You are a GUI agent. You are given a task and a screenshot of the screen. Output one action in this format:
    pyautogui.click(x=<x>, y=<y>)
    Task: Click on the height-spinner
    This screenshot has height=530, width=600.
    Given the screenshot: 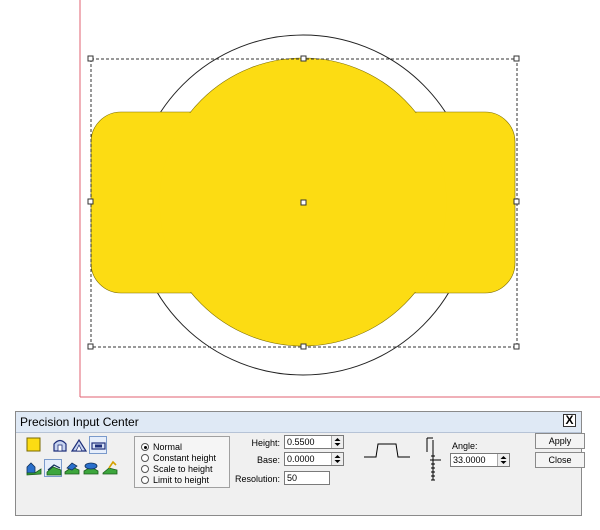 What is the action you would take?
    pyautogui.click(x=314, y=442)
    